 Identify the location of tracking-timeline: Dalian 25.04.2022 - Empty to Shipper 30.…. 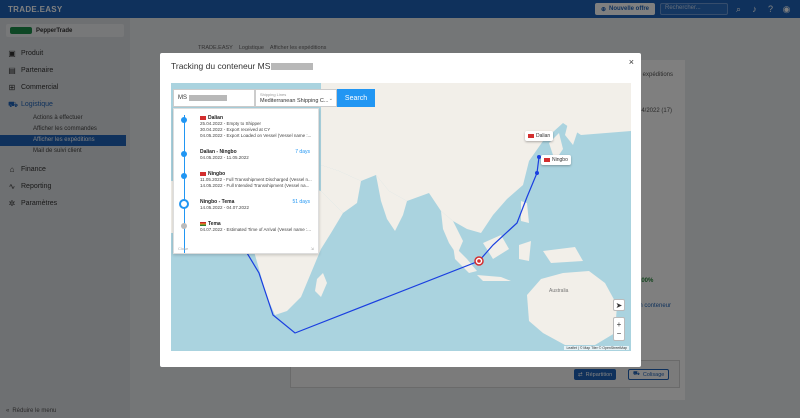
(246, 181).